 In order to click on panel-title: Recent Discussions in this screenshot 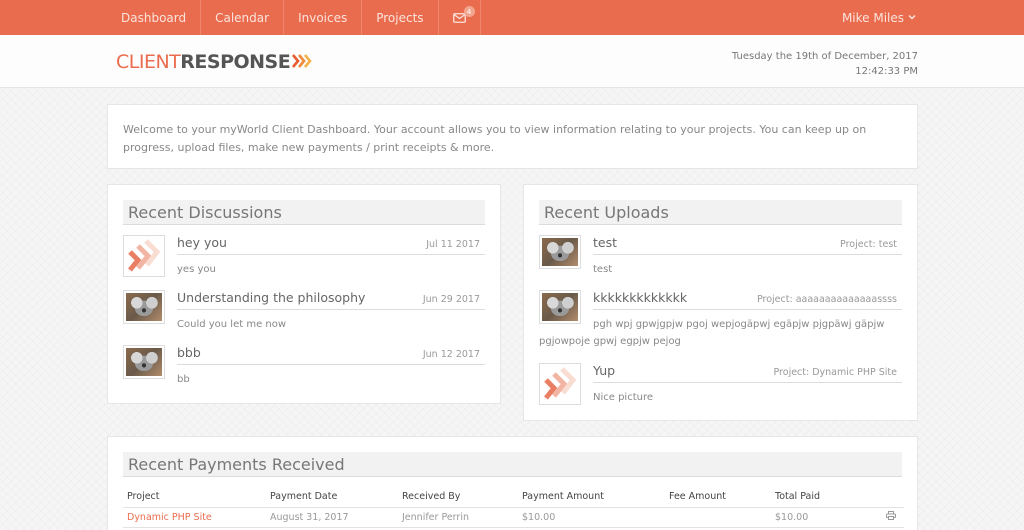, I will do `click(304, 212)`.